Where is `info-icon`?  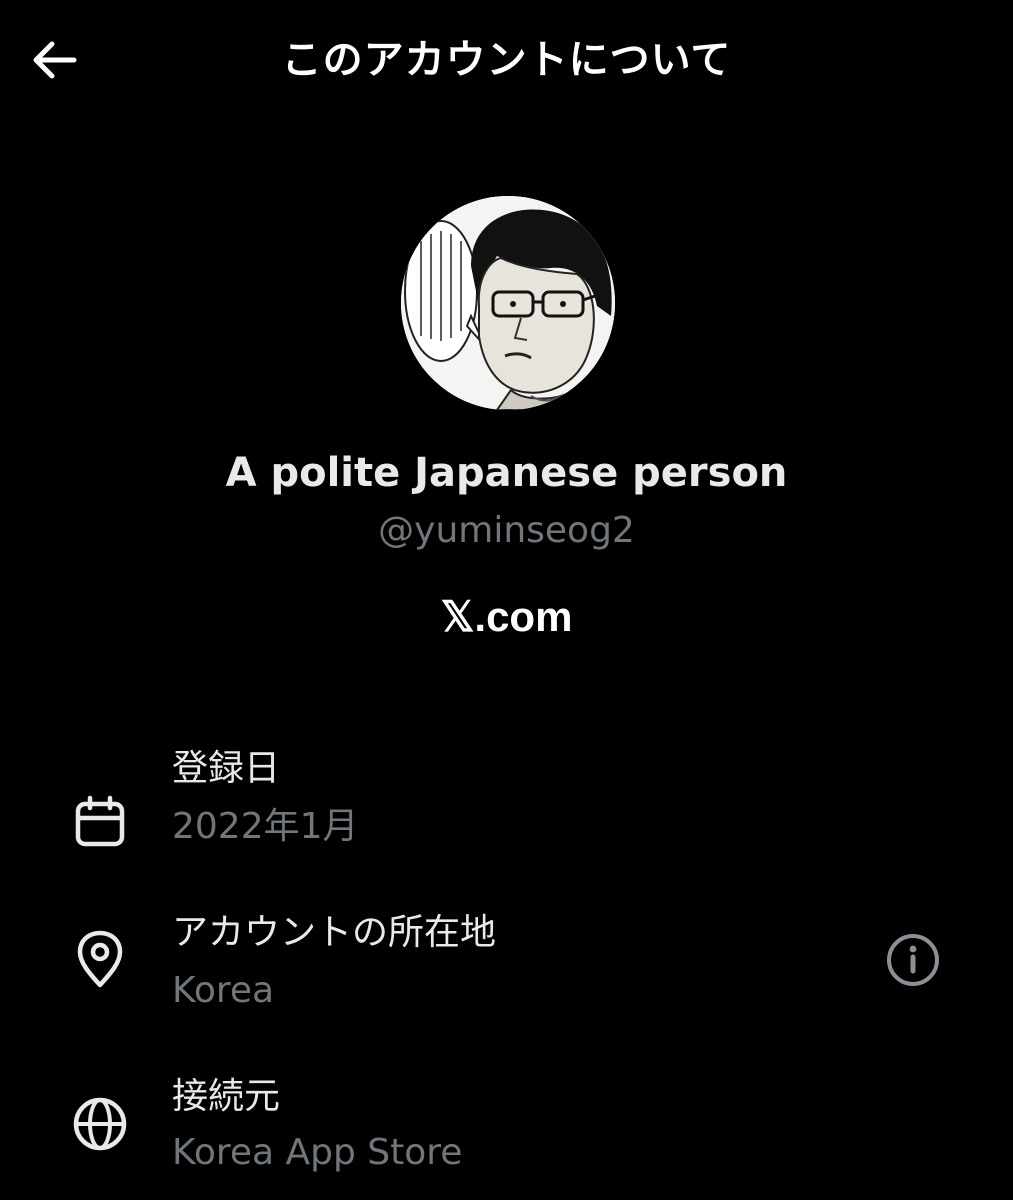
info-icon is located at coordinates (913, 960).